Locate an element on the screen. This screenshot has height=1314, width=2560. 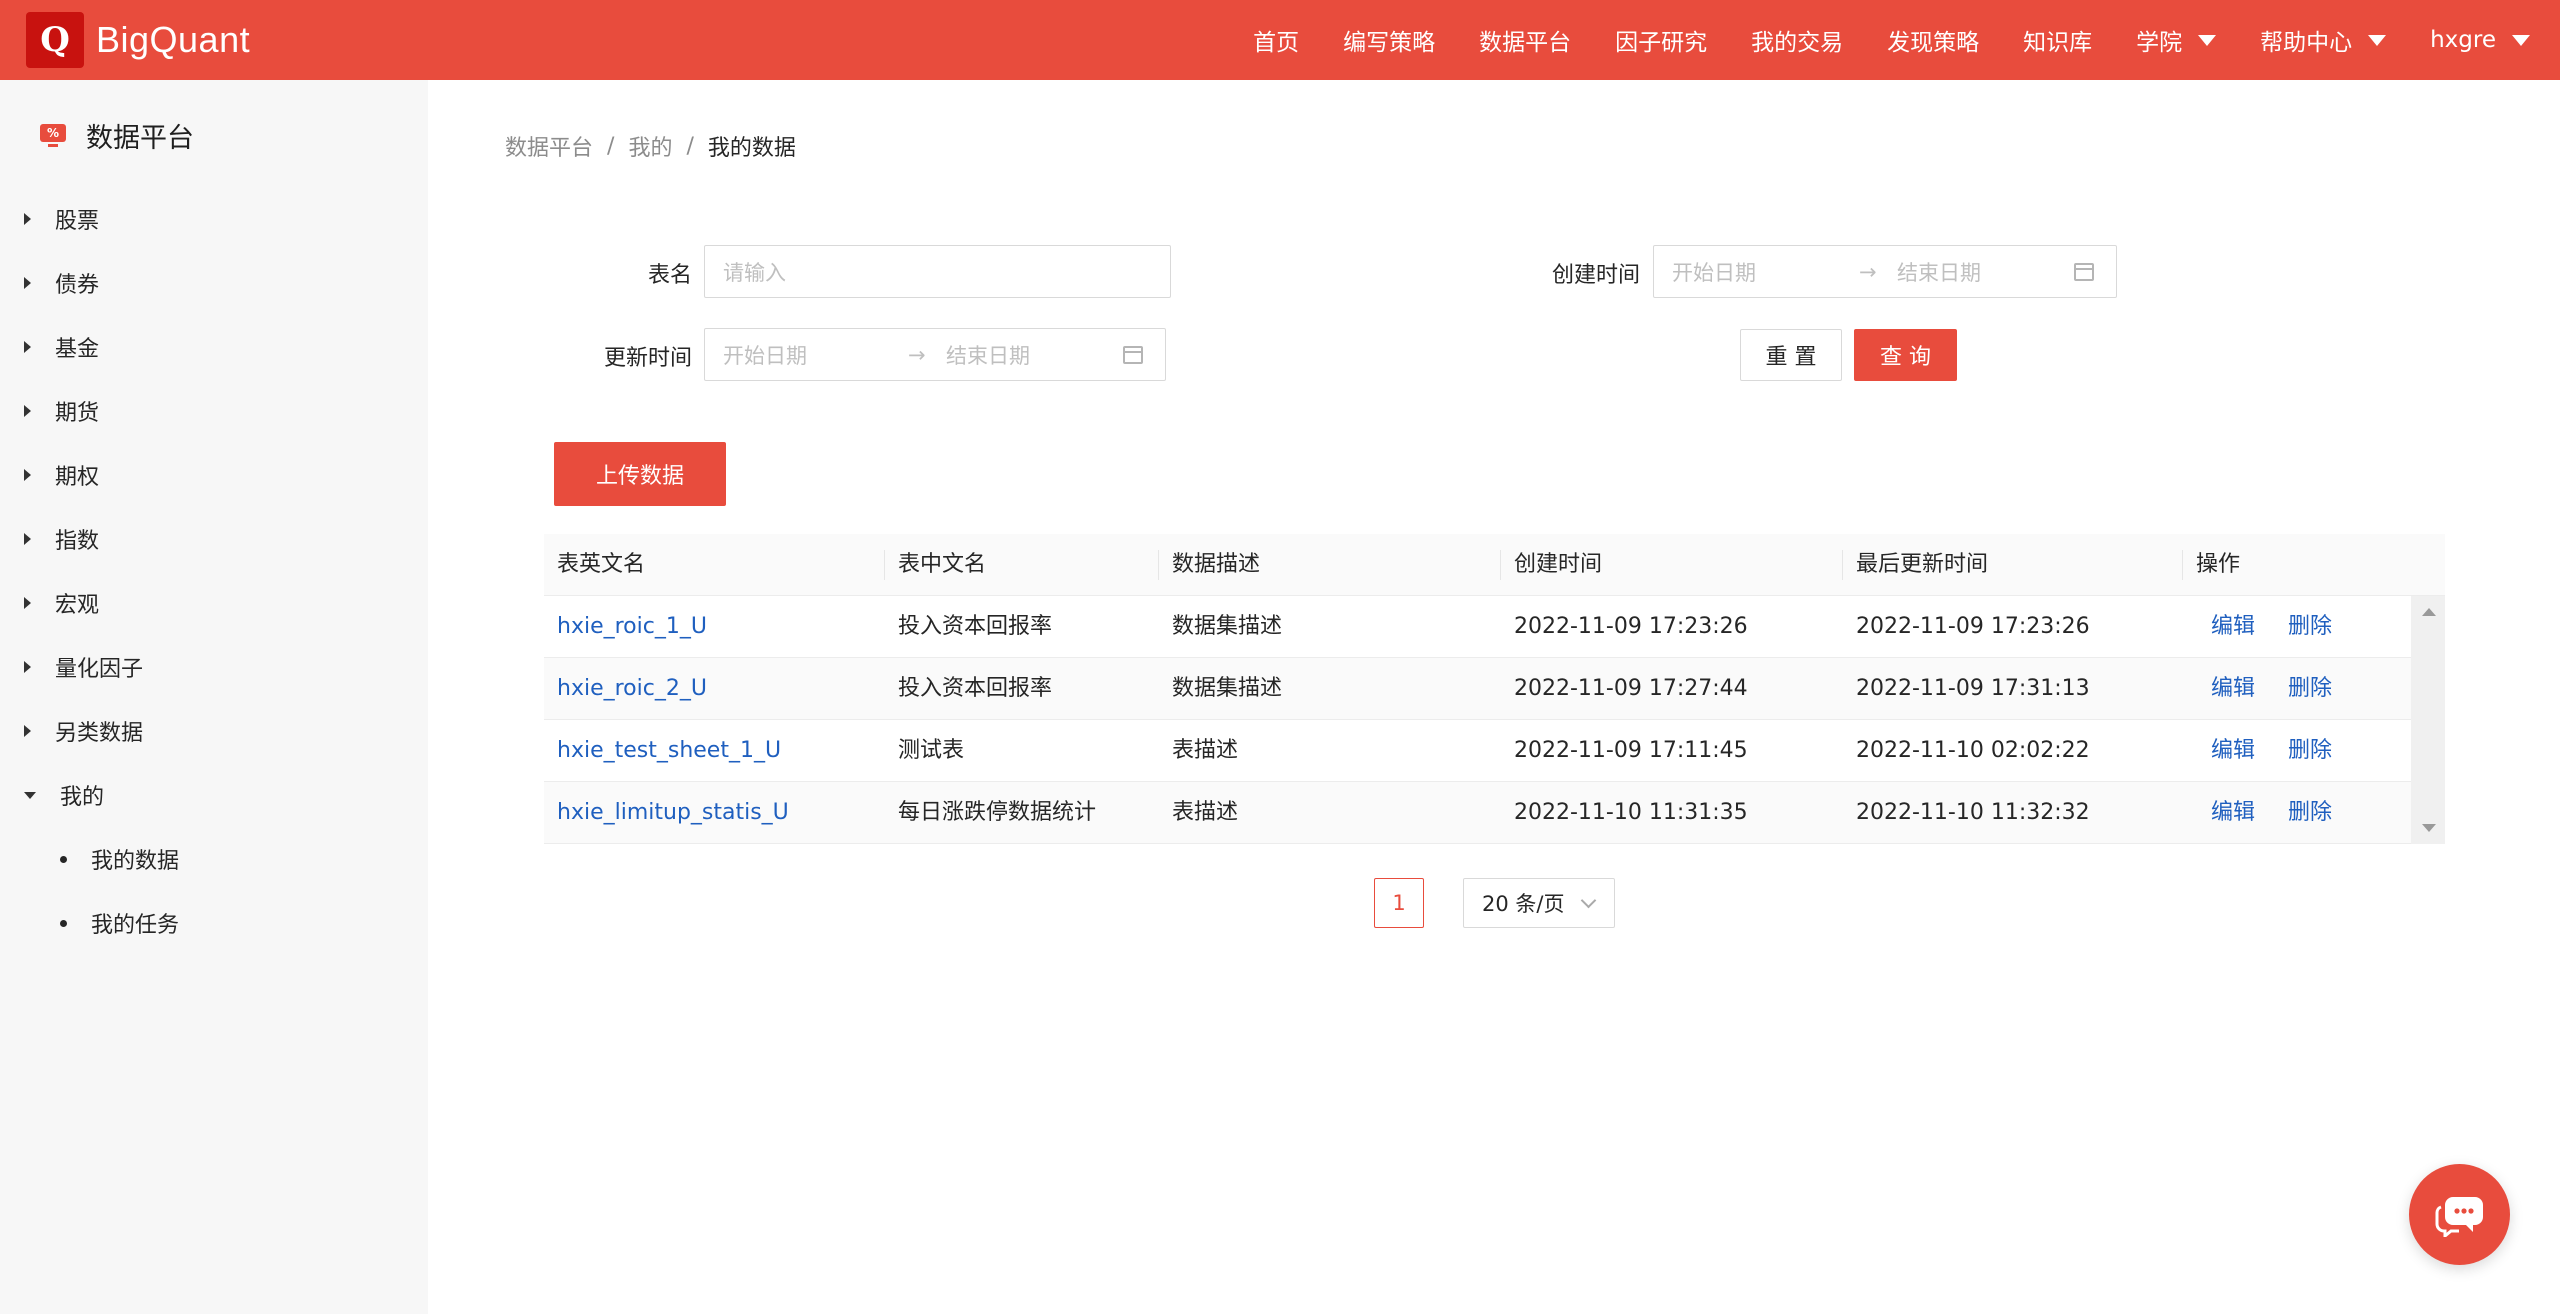
update-time-range: 开始日期 → 结束日期 is located at coordinates (935, 354).